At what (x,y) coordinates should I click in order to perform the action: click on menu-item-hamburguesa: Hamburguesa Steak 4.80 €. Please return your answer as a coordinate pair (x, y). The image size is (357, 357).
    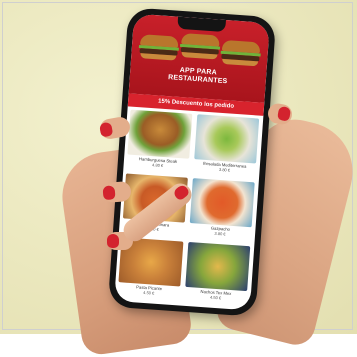
    Looking at the image, I should click on (159, 141).